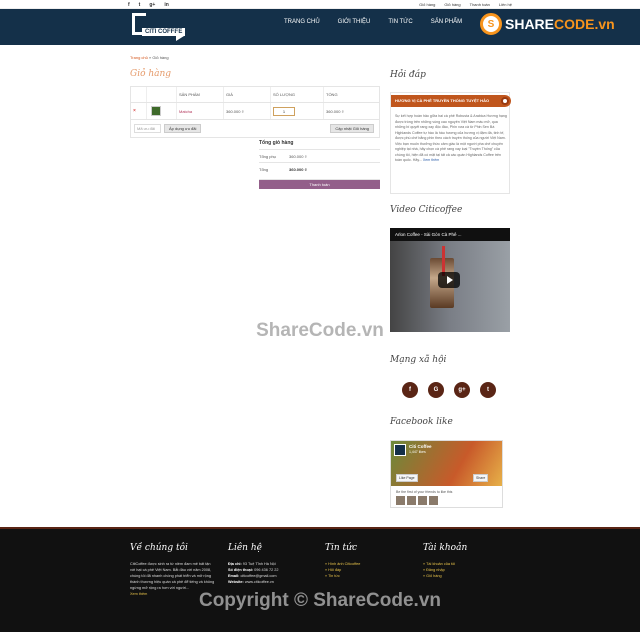  I want to click on website-label: Website:, so click(236, 582).